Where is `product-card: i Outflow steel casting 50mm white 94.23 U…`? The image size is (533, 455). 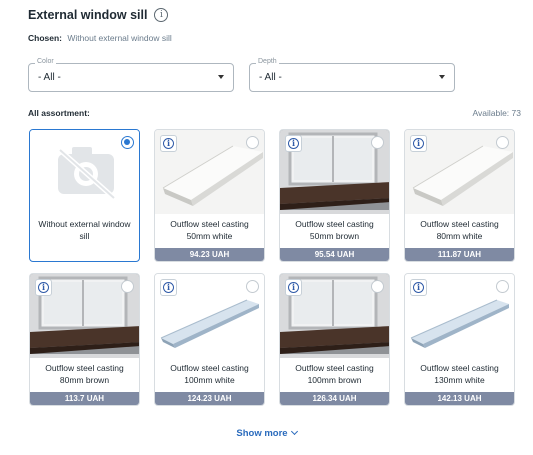 product-card: i Outflow steel casting 50mm white 94.23 U… is located at coordinates (209, 195).